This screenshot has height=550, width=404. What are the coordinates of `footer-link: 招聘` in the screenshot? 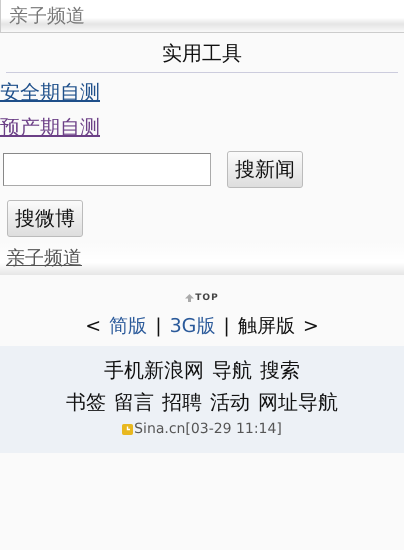 It's located at (182, 402).